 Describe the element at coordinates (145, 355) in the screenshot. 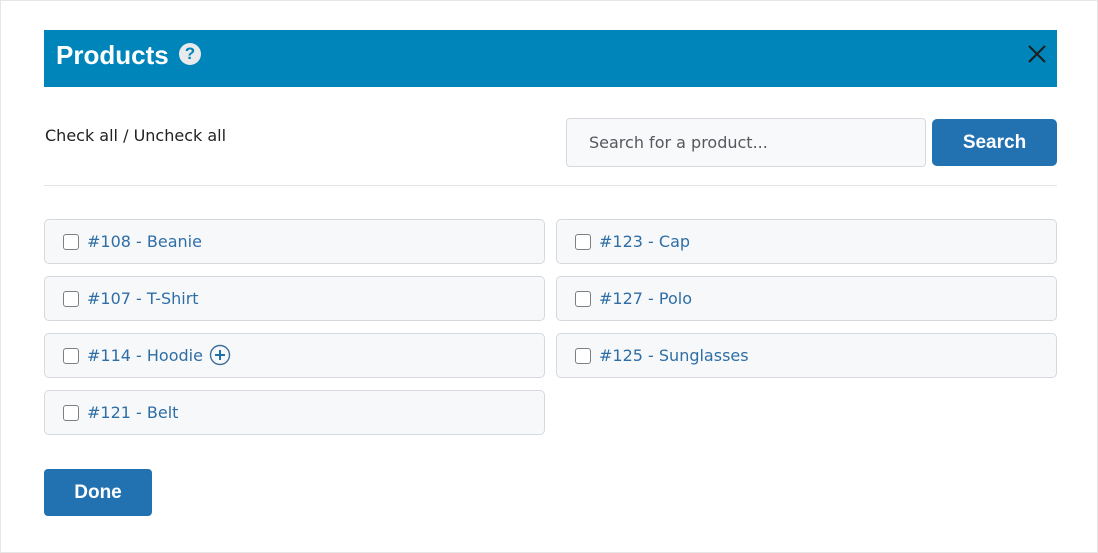

I see `product-label: #114 - Hoodie` at that location.